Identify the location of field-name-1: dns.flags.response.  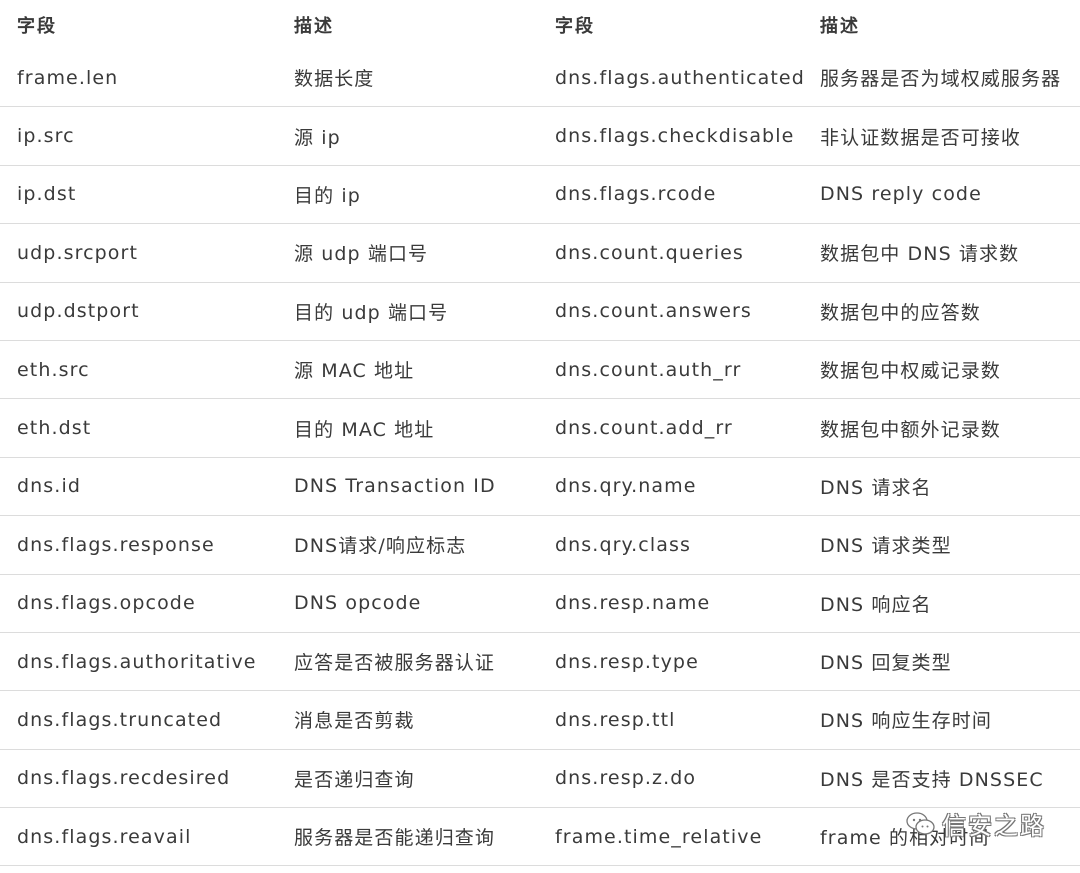
(116, 544).